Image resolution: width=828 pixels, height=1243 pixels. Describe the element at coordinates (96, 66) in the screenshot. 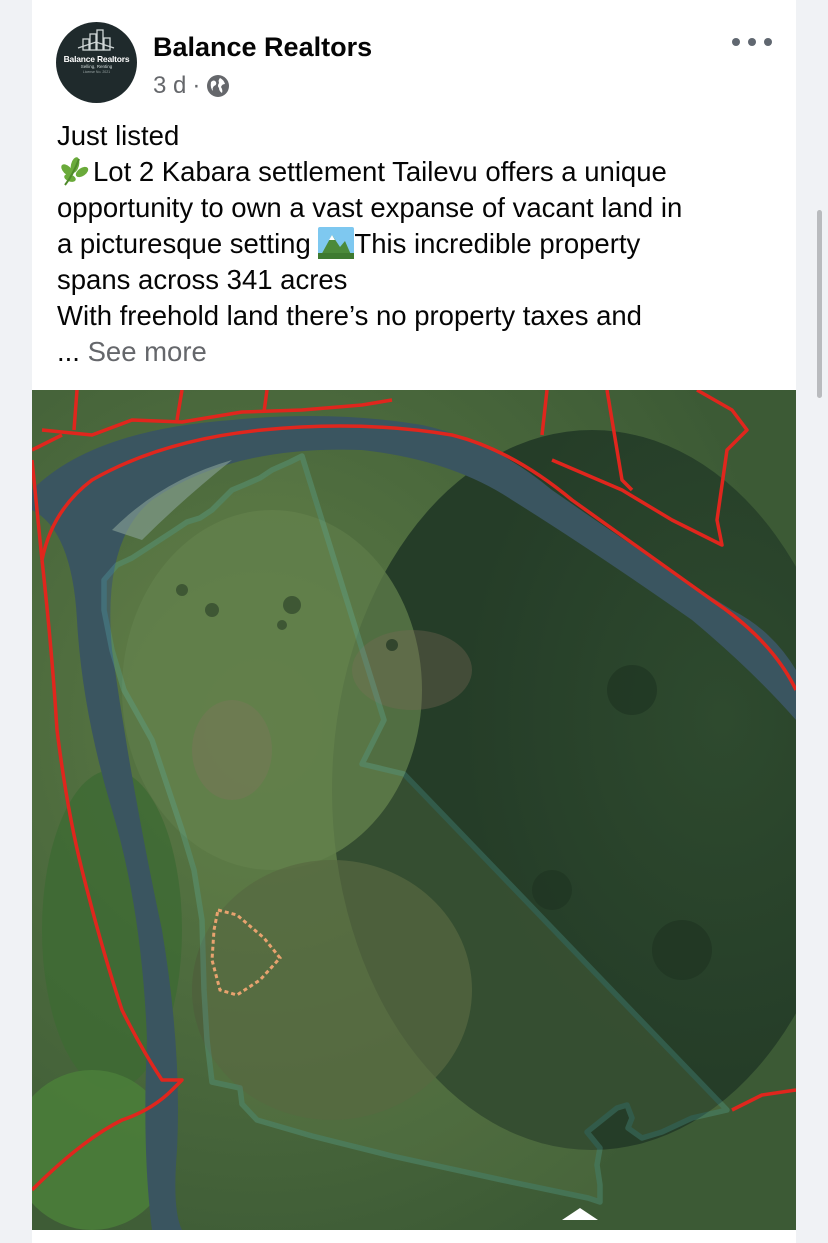

I see `avatar-logo-subtext: Selling, Renting` at that location.